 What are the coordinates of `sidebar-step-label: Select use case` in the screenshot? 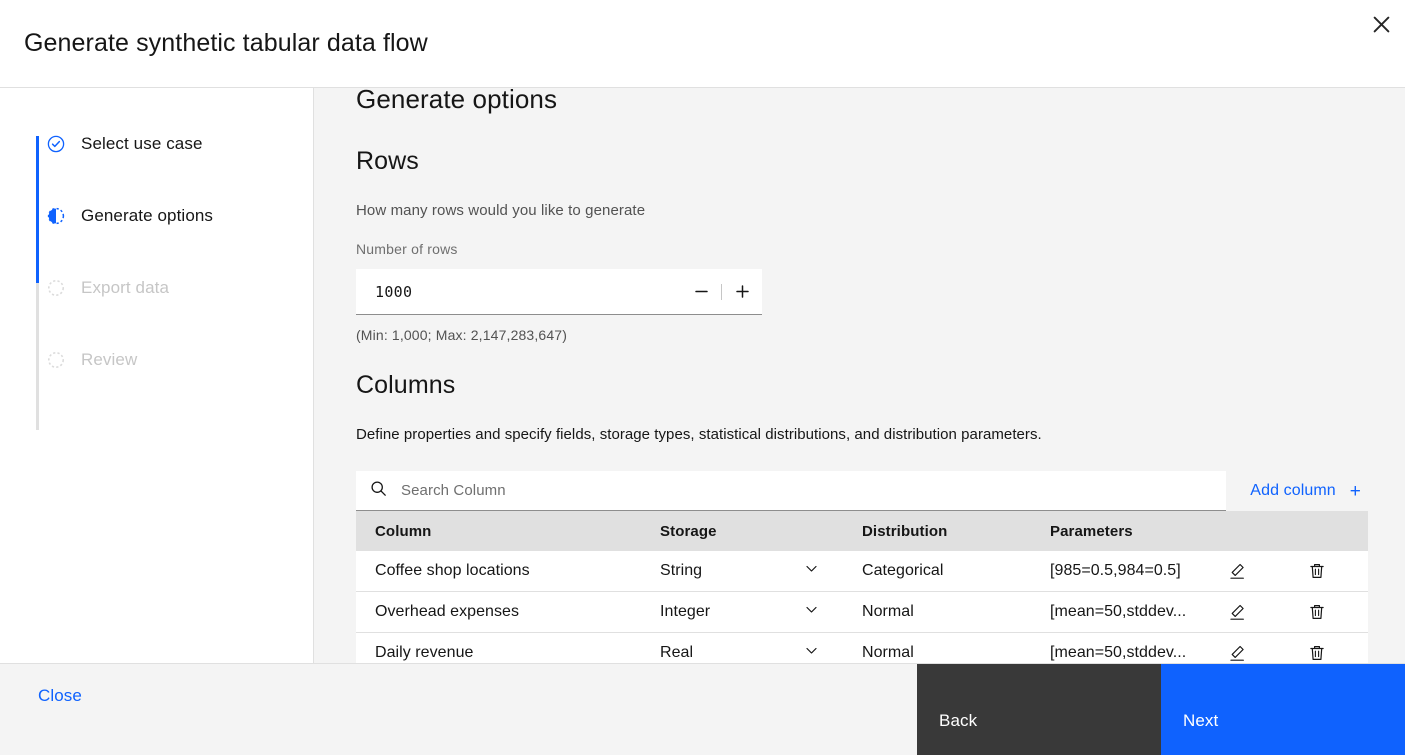 It's located at (142, 143).